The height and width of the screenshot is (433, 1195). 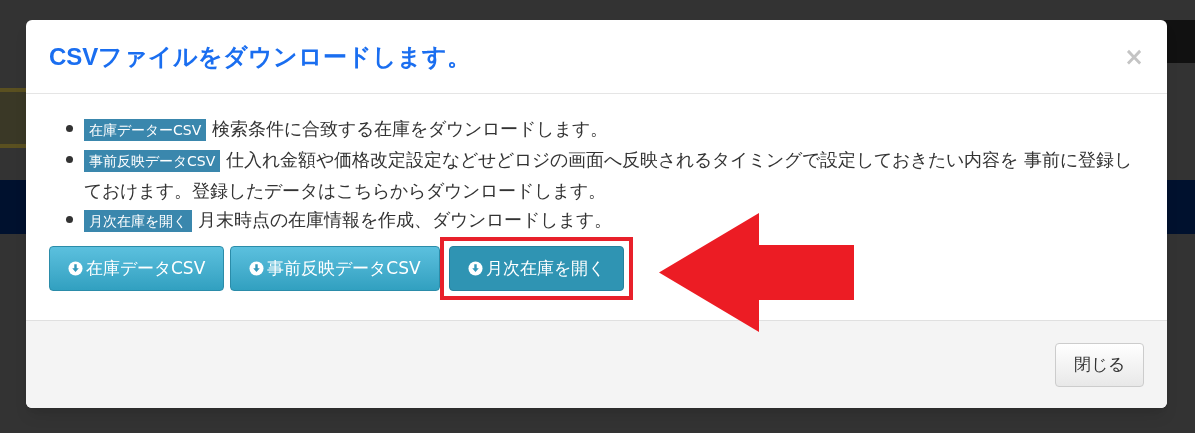 I want to click on download-button: 事前反映データCSV, so click(x=335, y=268).